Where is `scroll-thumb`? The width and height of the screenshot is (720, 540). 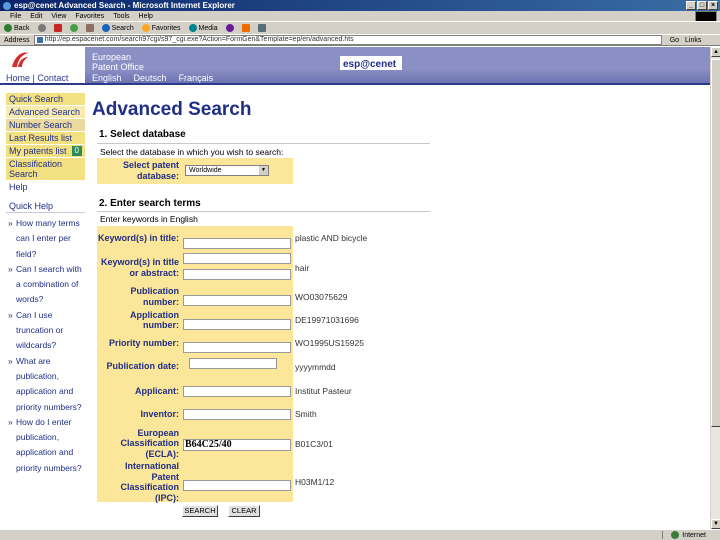
scroll-thumb is located at coordinates (715, 243).